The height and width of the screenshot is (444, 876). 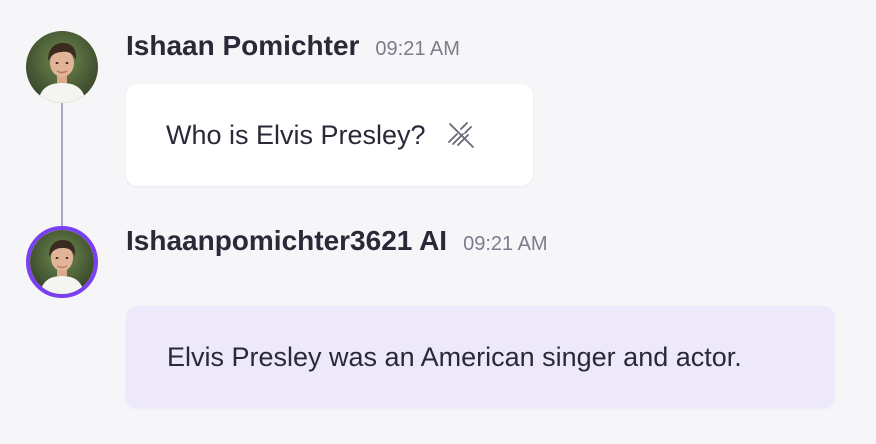 I want to click on sender-name: Ishaanpomichter3621 AI, so click(x=286, y=241).